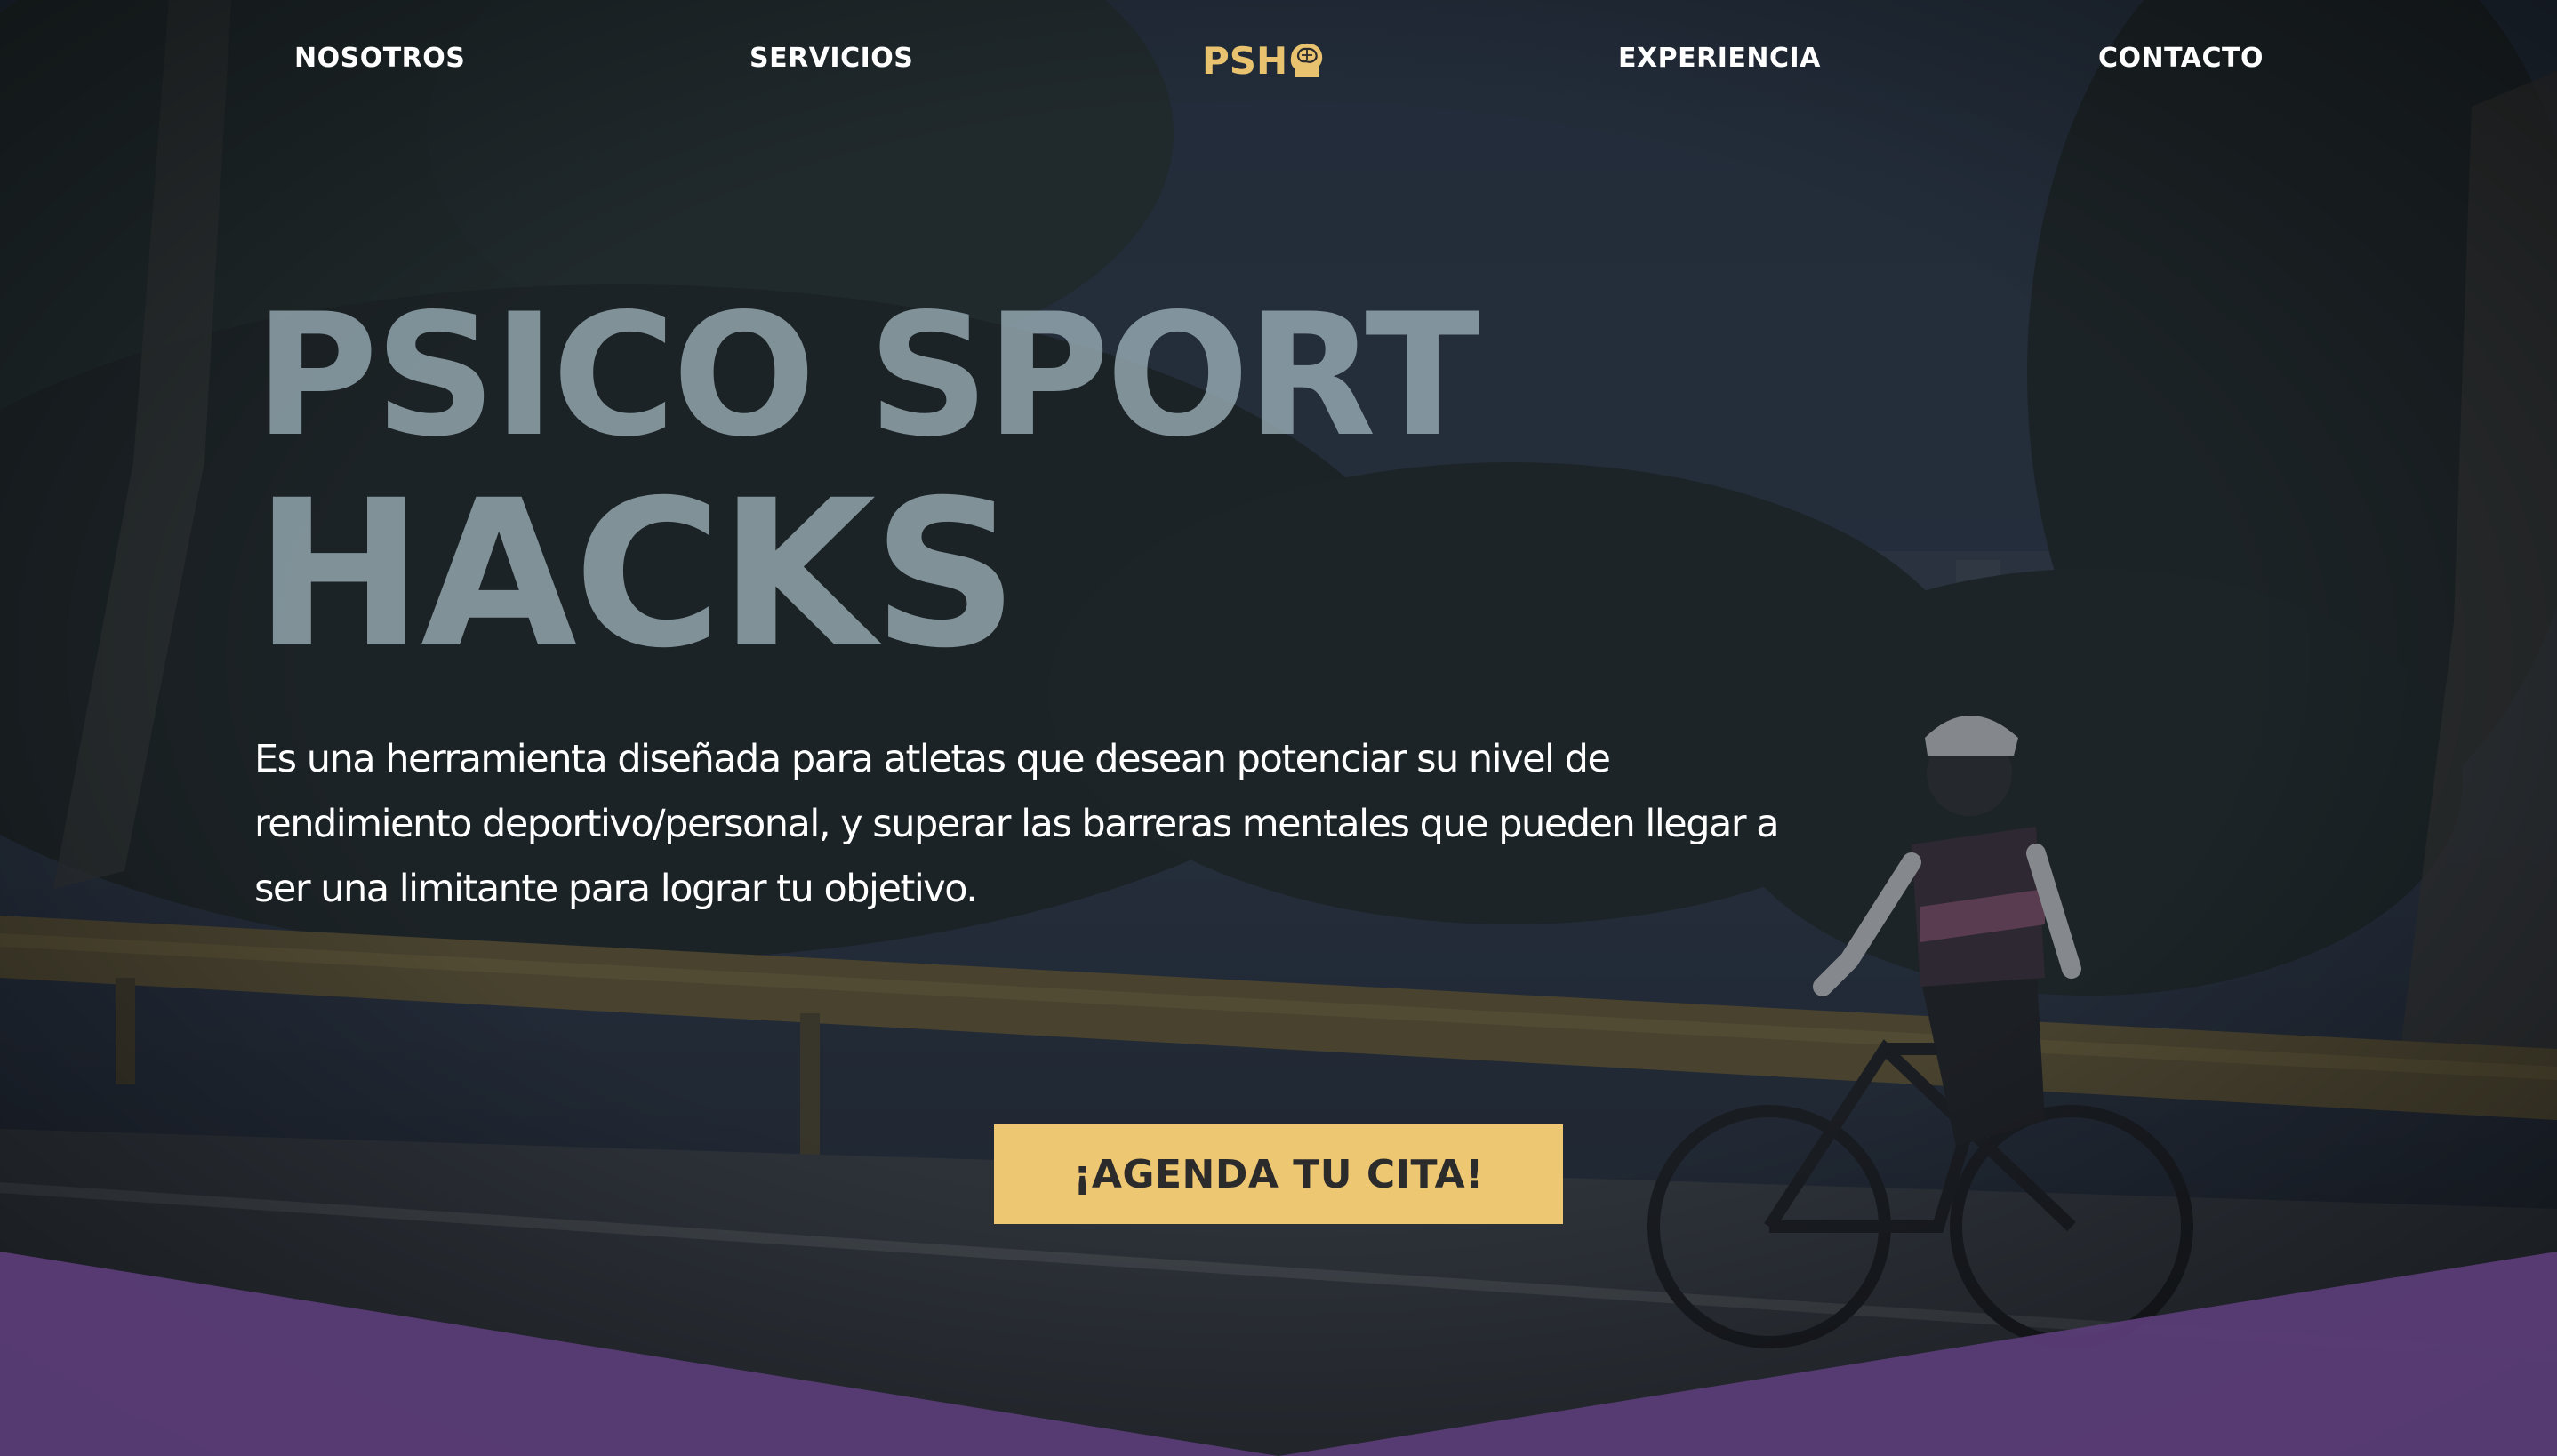 This screenshot has width=2557, height=1456. Describe the element at coordinates (636, 574) in the screenshot. I see `hero-title-line2: HACKS` at that location.